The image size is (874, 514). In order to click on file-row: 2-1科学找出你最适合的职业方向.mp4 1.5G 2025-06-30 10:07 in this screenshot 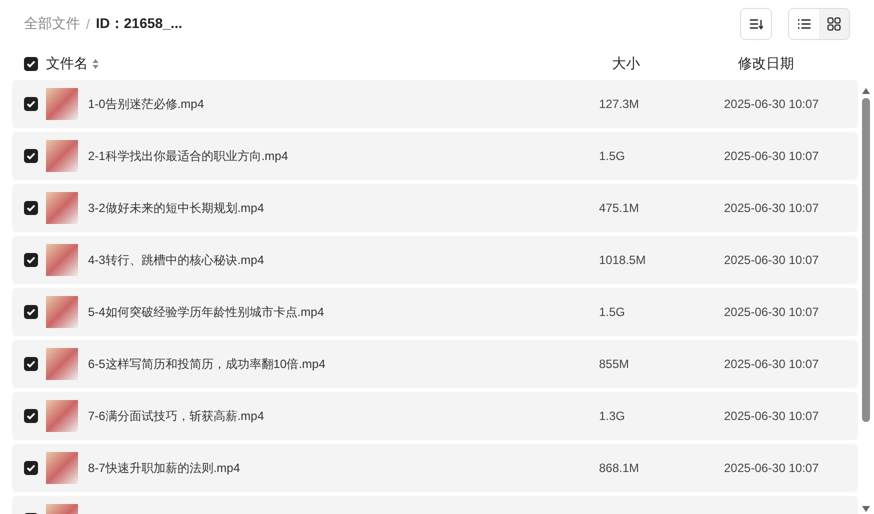, I will do `click(435, 156)`.